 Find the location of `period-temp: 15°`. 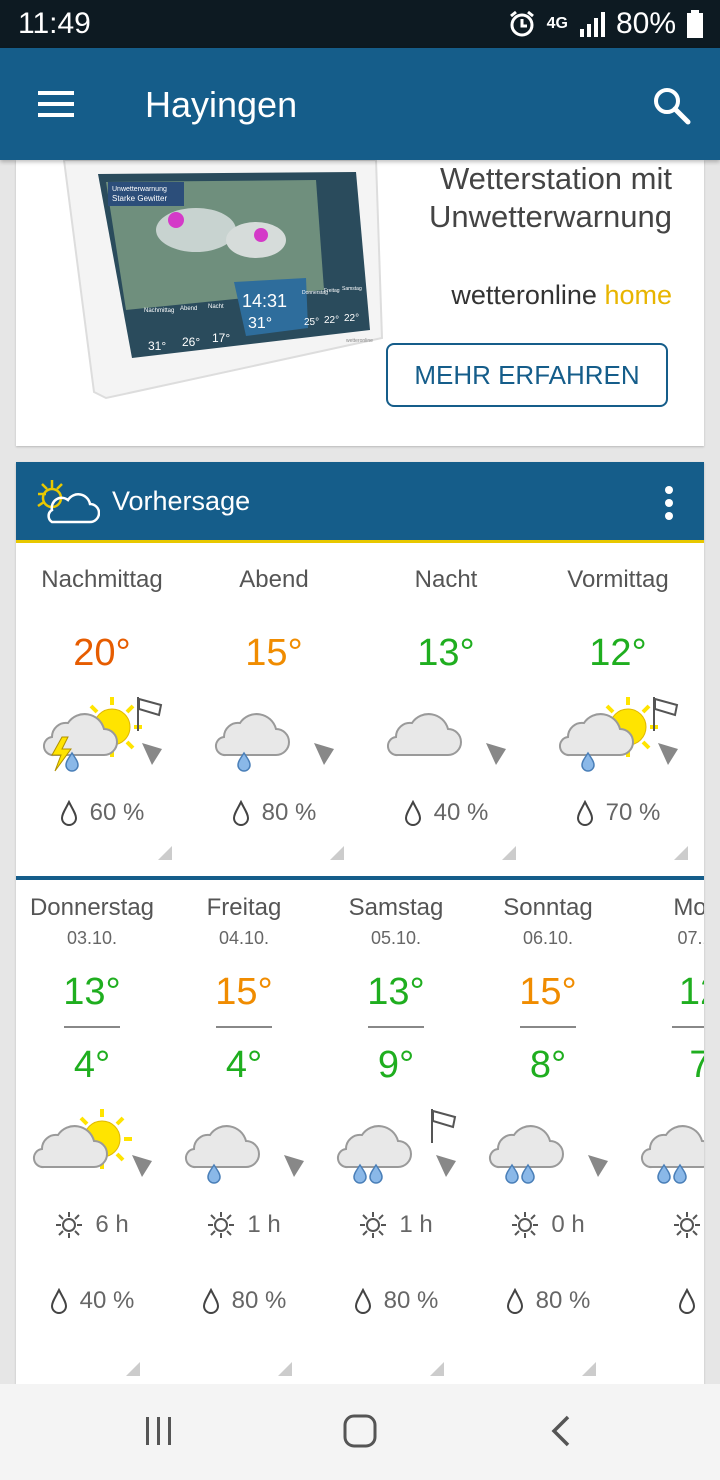

period-temp: 15° is located at coordinates (274, 653).